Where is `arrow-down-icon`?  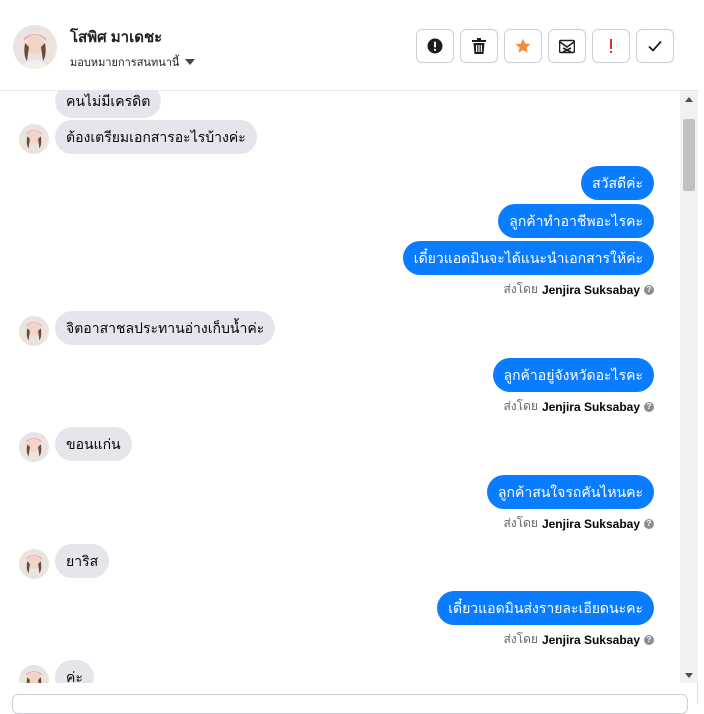
arrow-down-icon is located at coordinates (689, 675).